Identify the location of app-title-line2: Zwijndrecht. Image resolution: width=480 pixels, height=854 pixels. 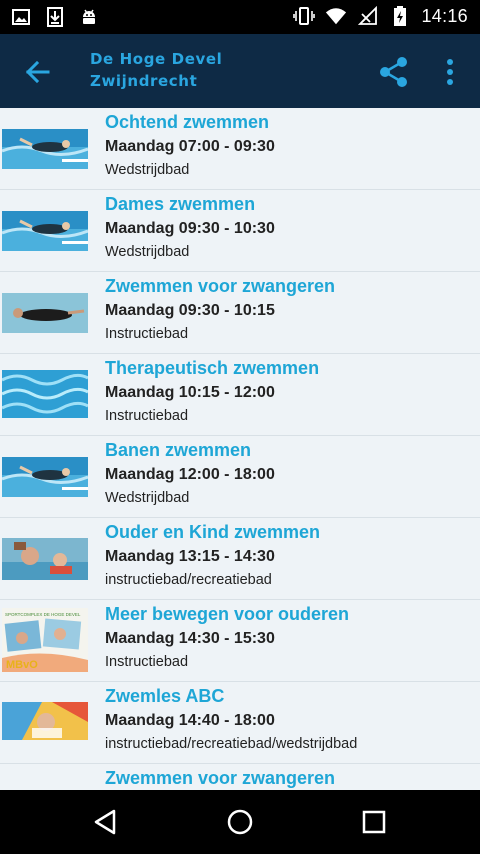
(144, 81).